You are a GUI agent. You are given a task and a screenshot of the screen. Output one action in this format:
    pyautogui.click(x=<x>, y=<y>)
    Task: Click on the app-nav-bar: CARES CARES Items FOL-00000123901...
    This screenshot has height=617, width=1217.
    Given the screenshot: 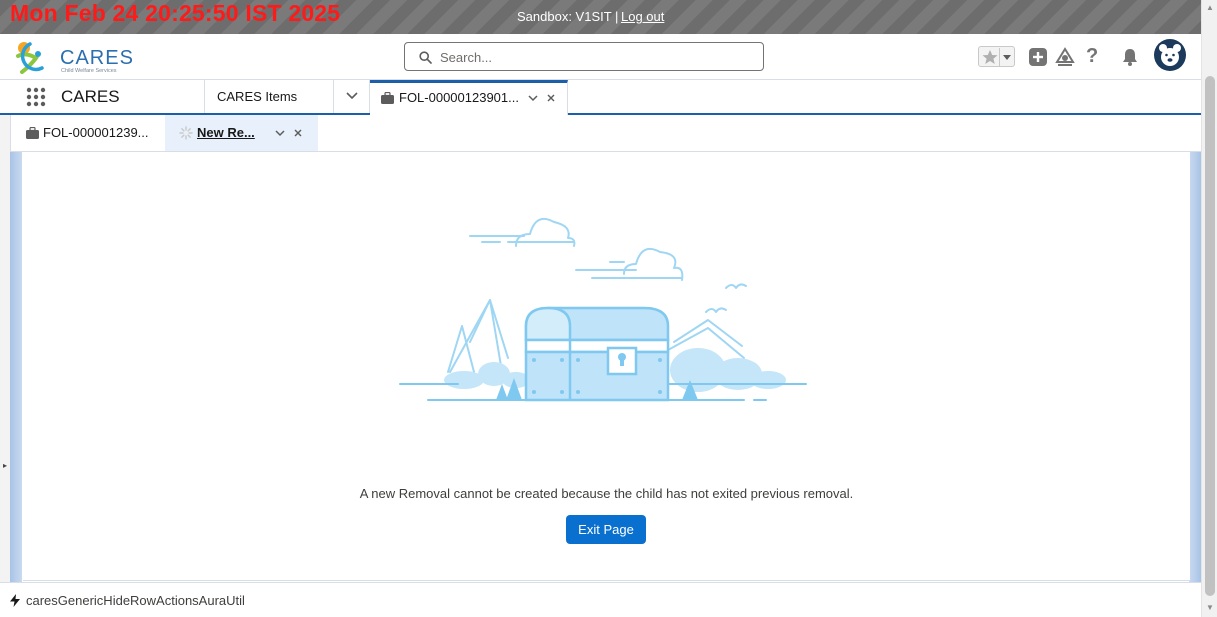 What is the action you would take?
    pyautogui.click(x=600, y=97)
    